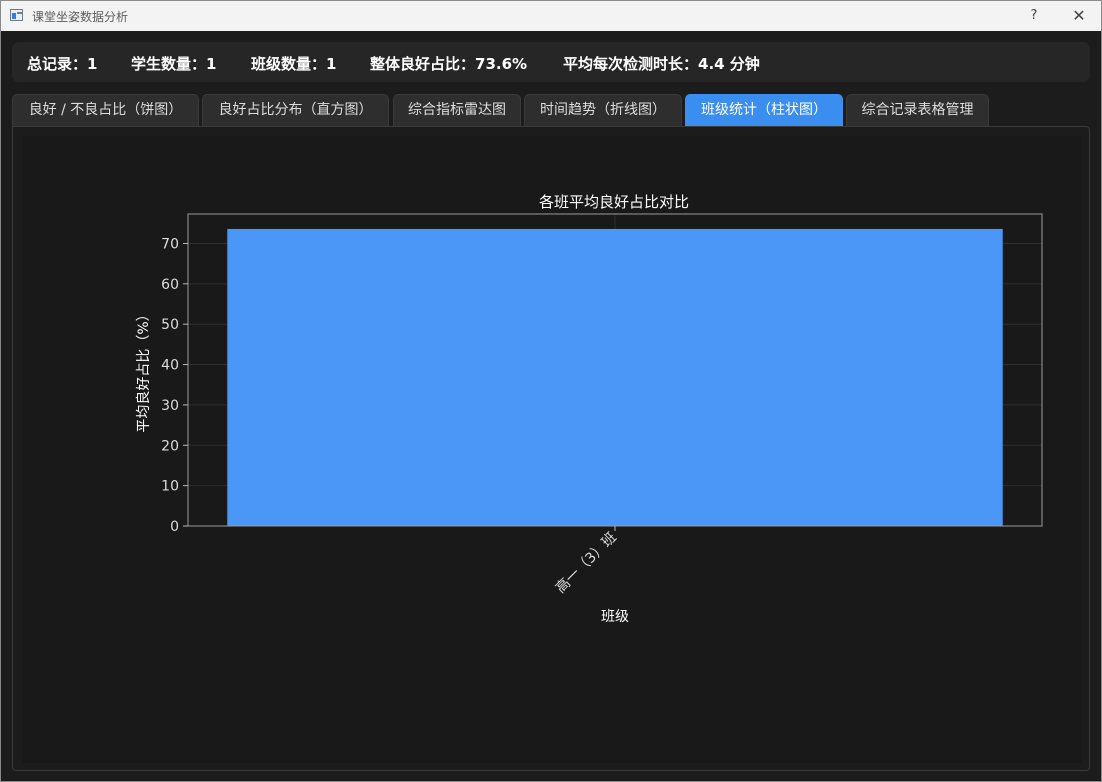 The image size is (1102, 782). Describe the element at coordinates (16, 15) in the screenshot. I see `app-icon` at that location.